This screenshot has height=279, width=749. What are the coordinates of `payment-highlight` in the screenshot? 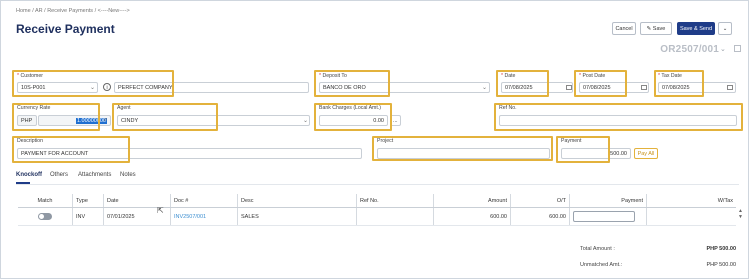 It's located at (583, 149).